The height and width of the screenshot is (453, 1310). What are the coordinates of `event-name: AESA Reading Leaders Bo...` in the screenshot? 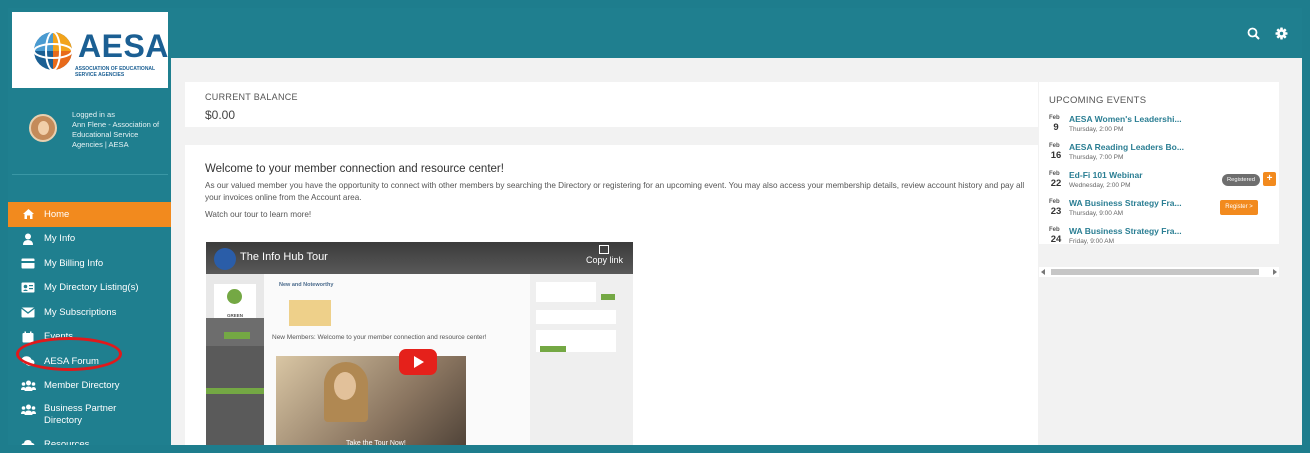 It's located at (1126, 147).